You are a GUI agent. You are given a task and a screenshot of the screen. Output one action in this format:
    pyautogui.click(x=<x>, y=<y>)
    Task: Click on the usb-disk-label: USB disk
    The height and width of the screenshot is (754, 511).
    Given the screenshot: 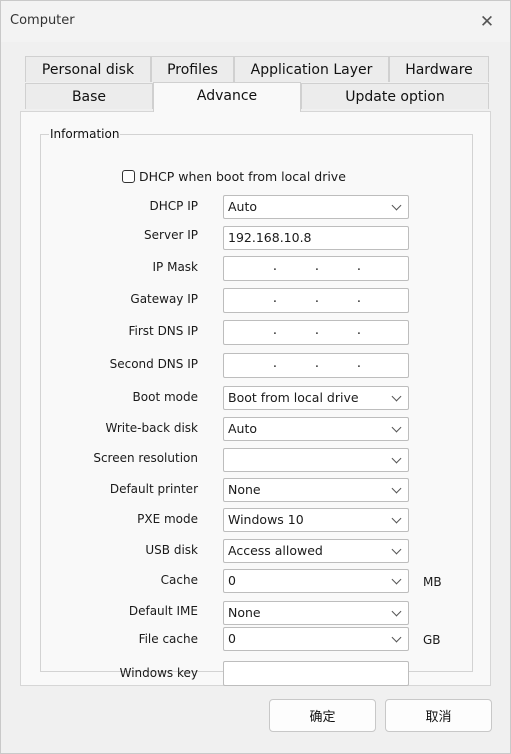 What is the action you would take?
    pyautogui.click(x=171, y=550)
    